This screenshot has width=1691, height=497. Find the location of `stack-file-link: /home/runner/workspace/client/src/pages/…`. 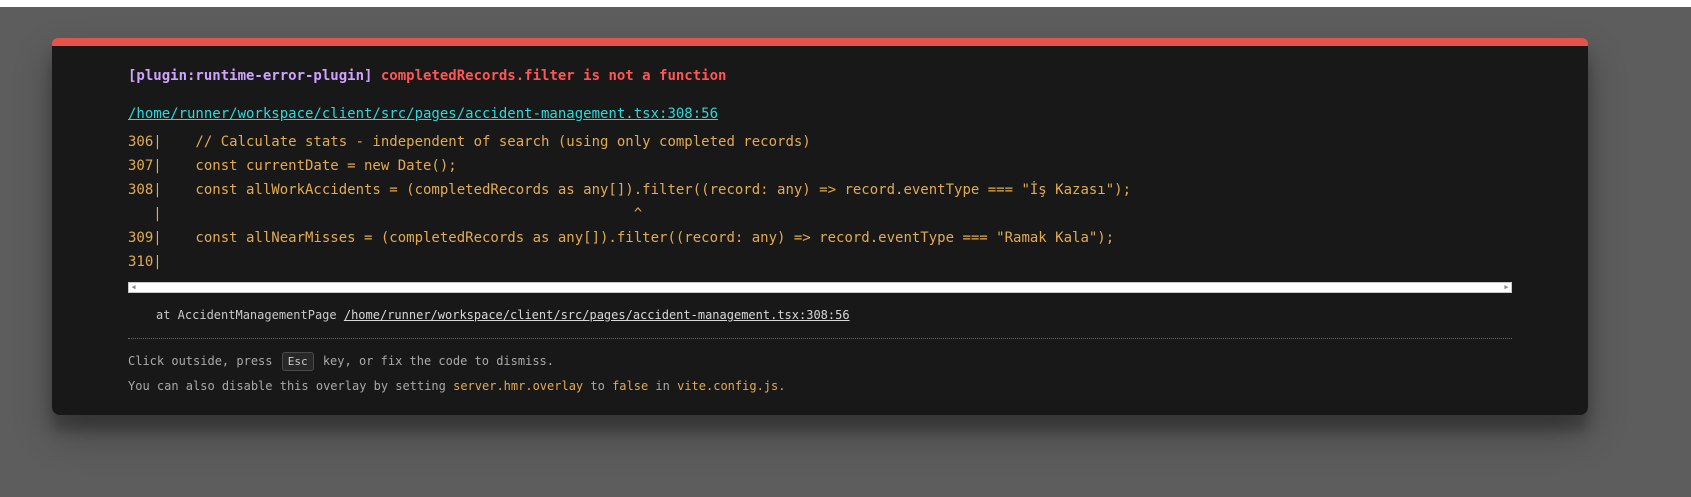

stack-file-link: /home/runner/workspace/client/src/pages/… is located at coordinates (597, 315).